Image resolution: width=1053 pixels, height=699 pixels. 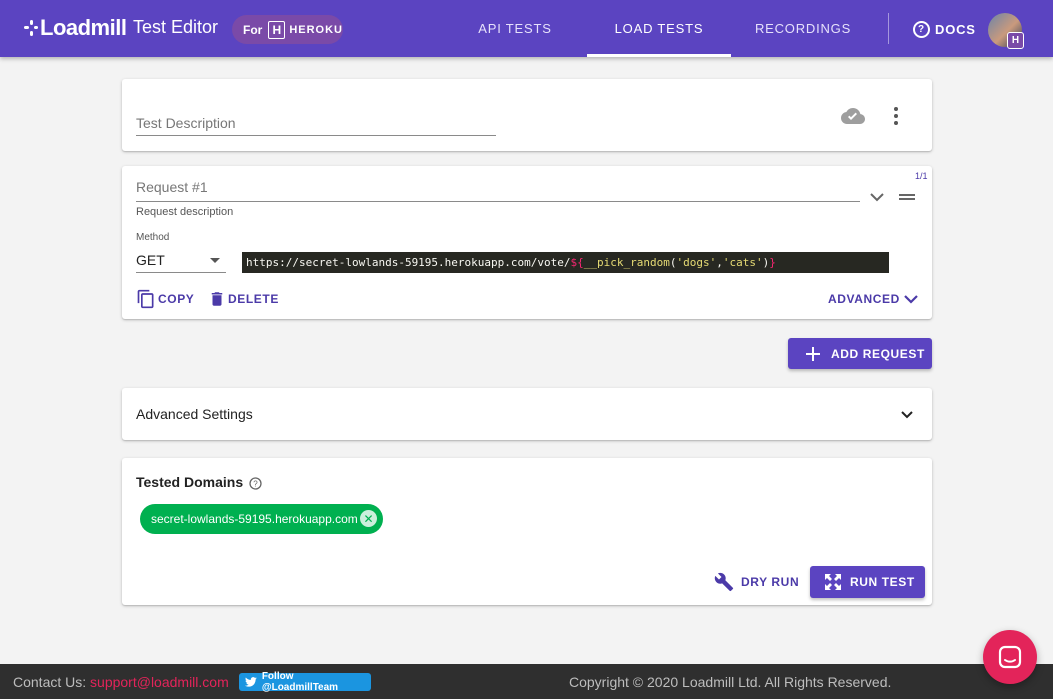 What do you see at coordinates (316, 29) in the screenshot?
I see `heroku-badge-name: HEROKU` at bounding box center [316, 29].